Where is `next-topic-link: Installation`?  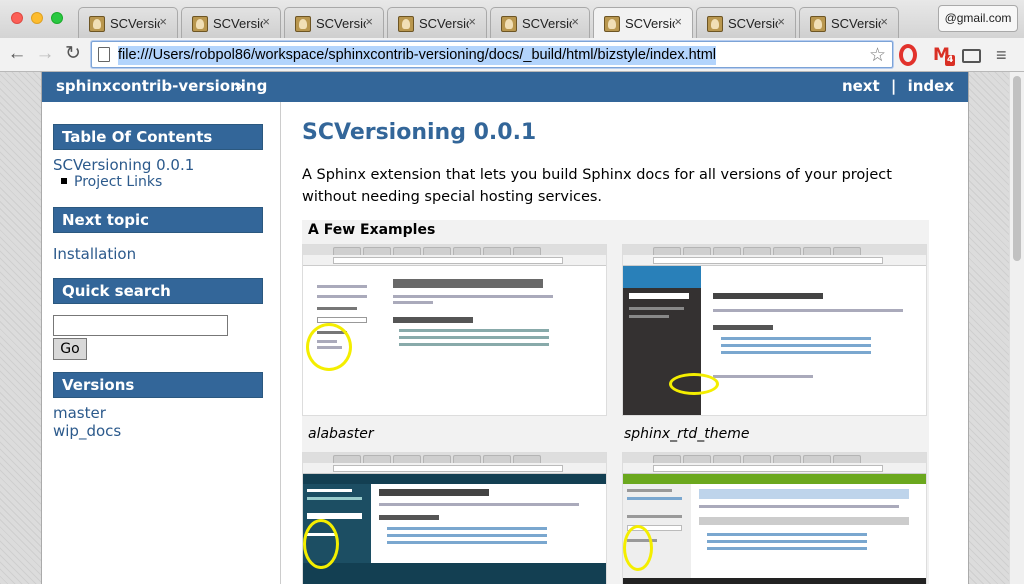 next-topic-link: Installation is located at coordinates (94, 254).